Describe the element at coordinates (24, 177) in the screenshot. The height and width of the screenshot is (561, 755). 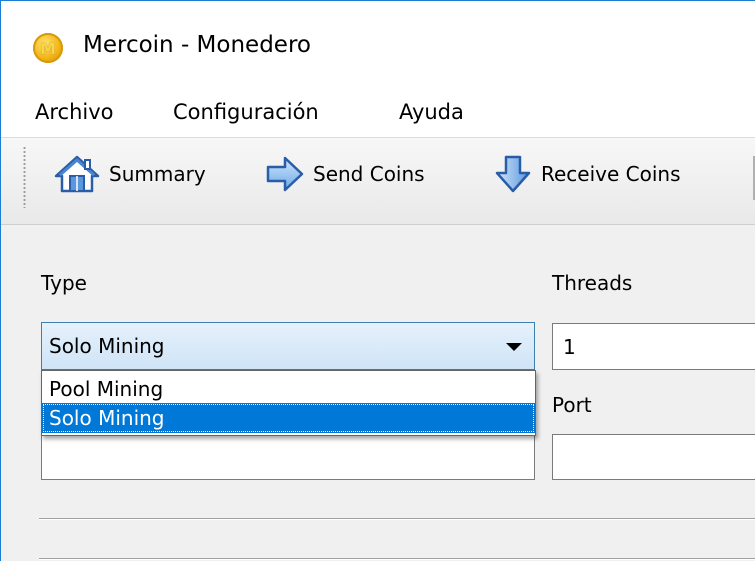
I see `toolbar-grip-handle` at that location.